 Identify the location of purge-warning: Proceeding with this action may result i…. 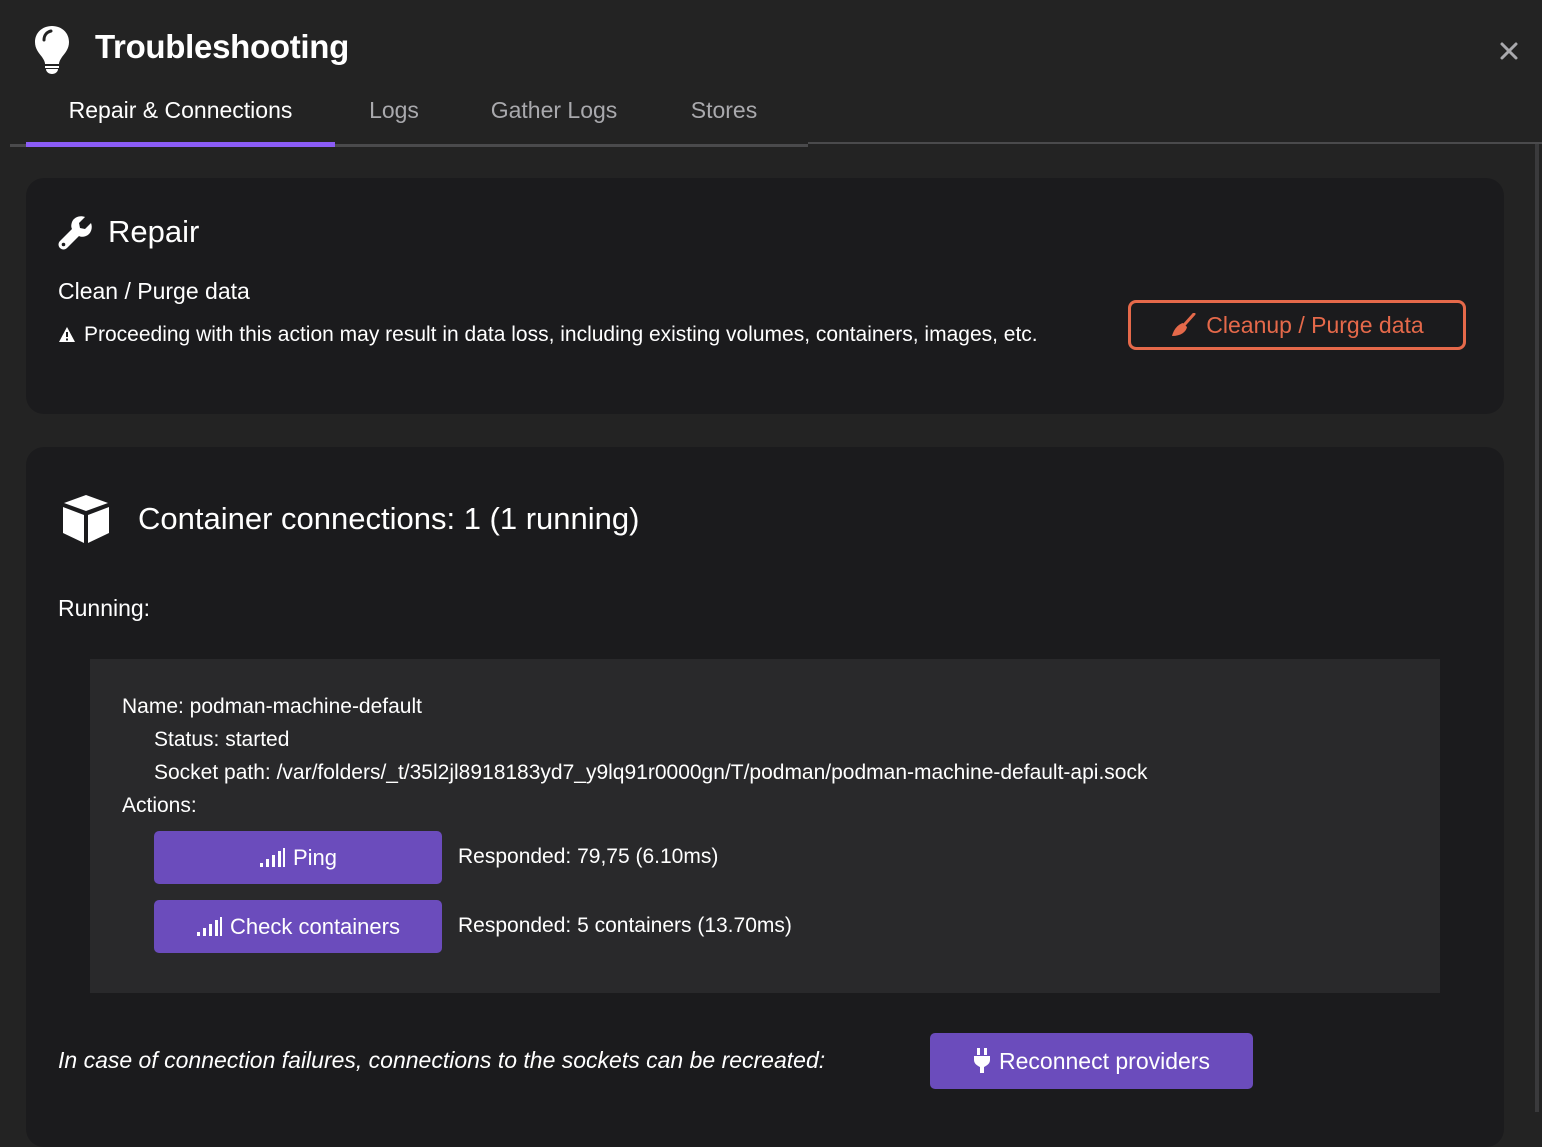
(593, 334).